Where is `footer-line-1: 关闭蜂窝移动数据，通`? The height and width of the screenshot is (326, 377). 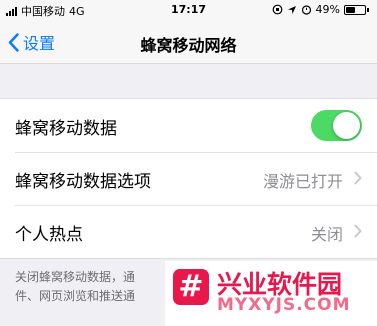
footer-line-1: 关闭蜂窝移动数据，通 is located at coordinates (75, 277).